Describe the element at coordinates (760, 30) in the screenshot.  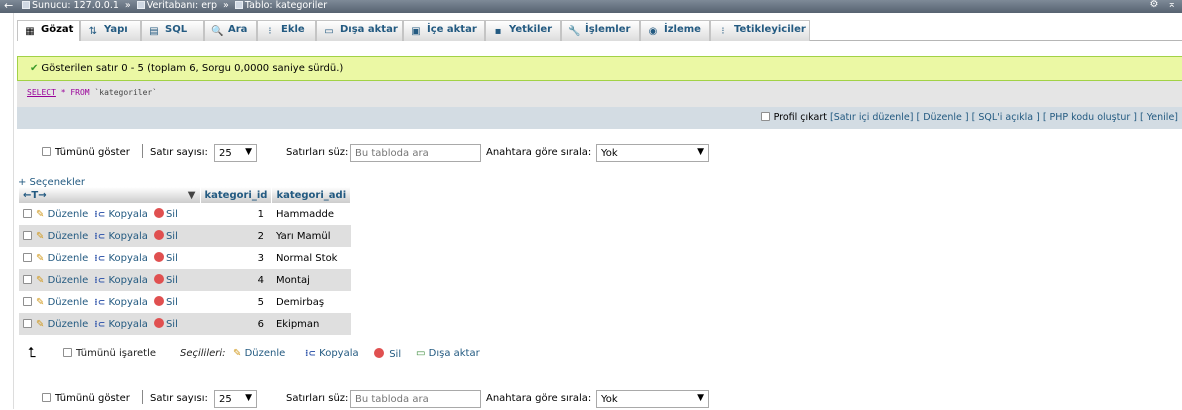
I see `tab-triggers: ⁝ Tetikleyiciler` at that location.